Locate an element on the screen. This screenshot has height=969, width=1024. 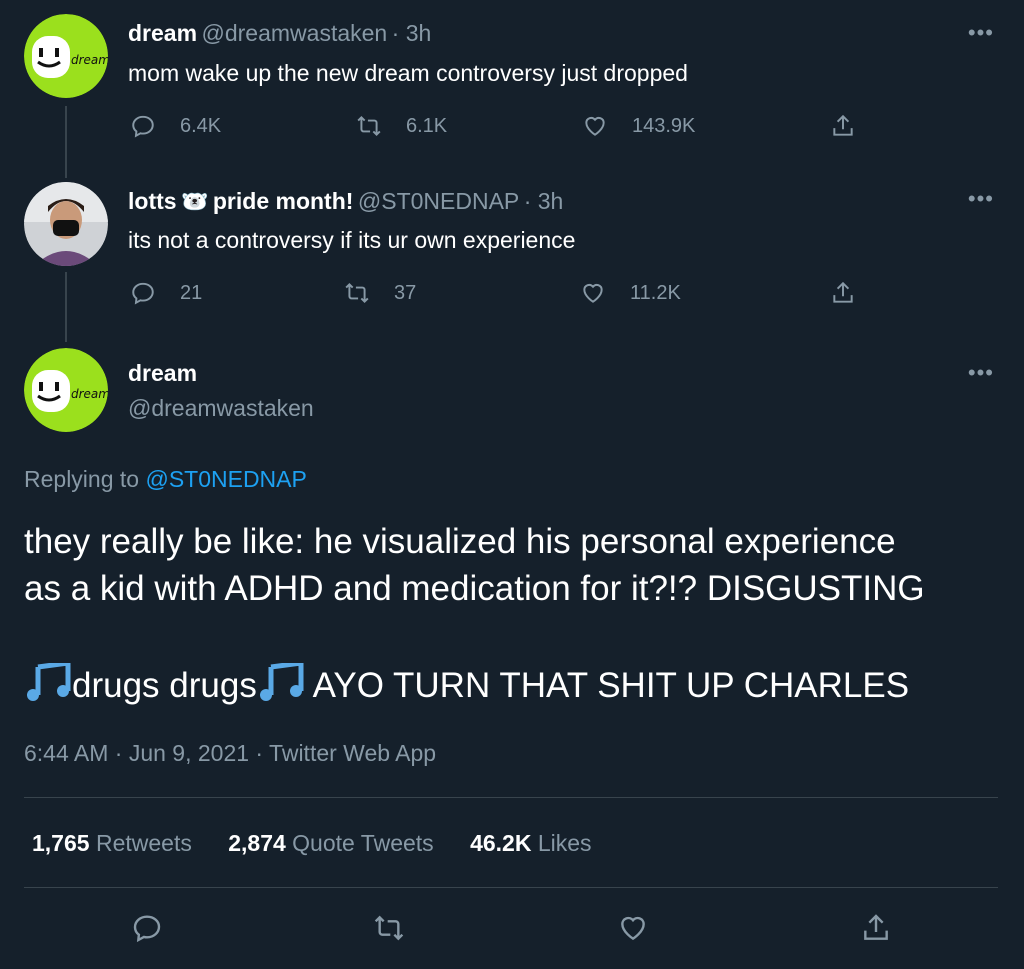
like-count: 11.2K is located at coordinates (655, 292).